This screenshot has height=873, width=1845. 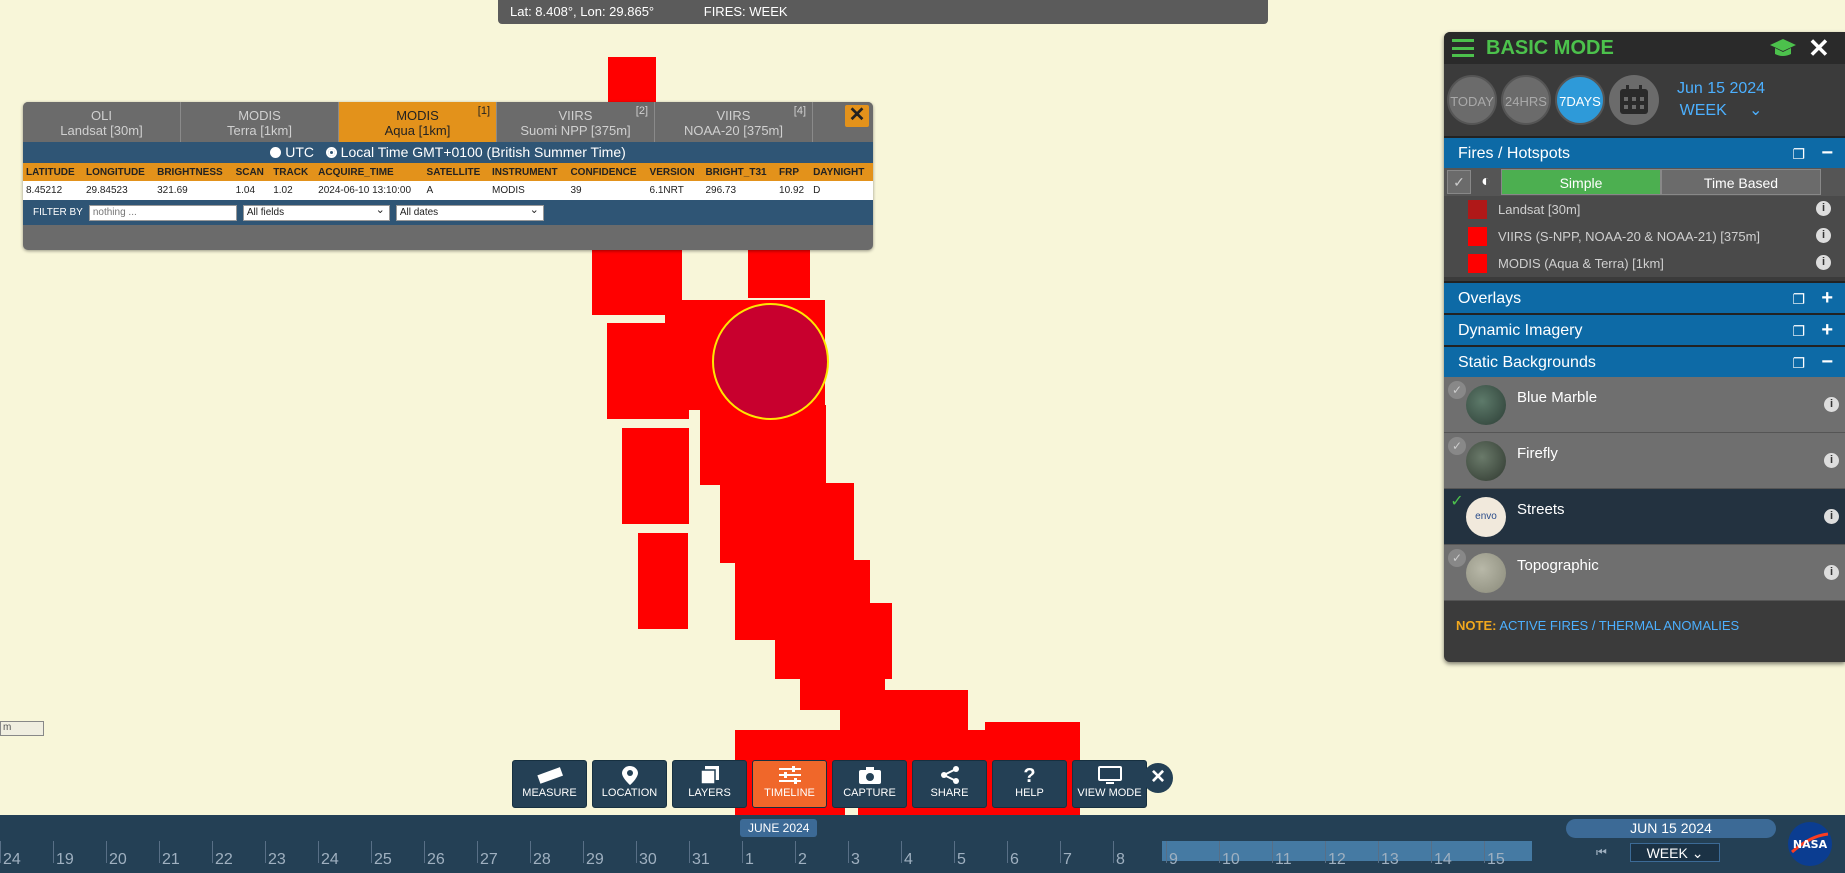 I want to click on note-text: ACTIVE FIRES / THERMAL ANOMALIES, so click(x=1619, y=625).